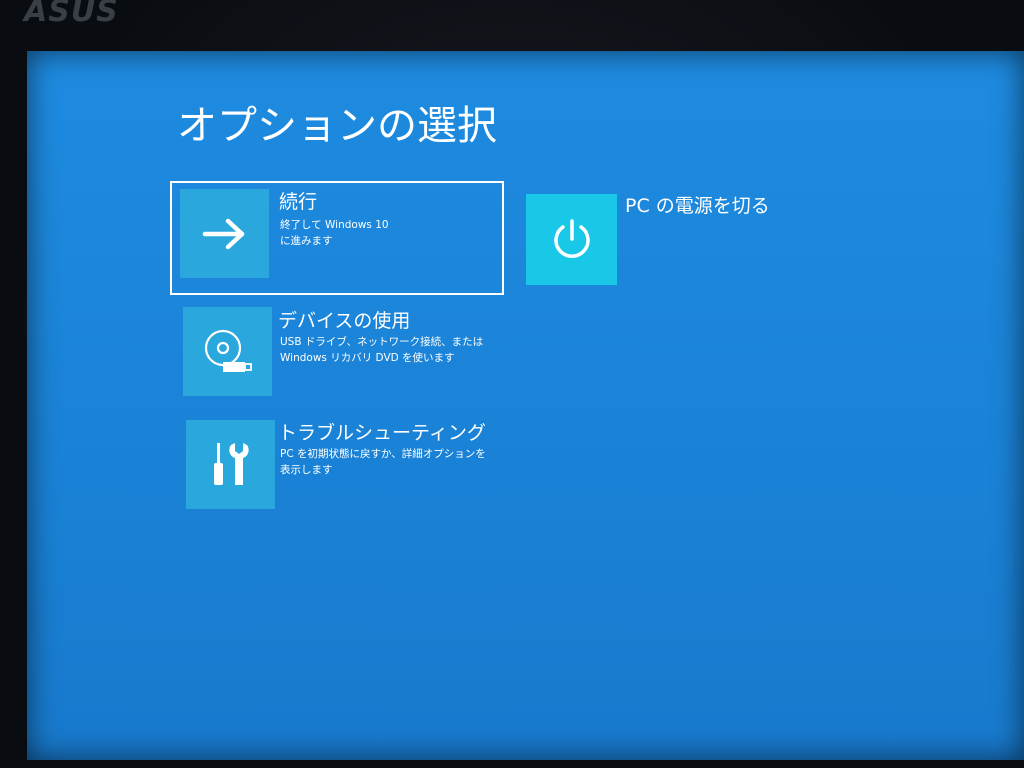  Describe the element at coordinates (383, 462) in the screenshot. I see `option-description: PC を初期状態に戻すか、詳細オプションを 表示します` at that location.